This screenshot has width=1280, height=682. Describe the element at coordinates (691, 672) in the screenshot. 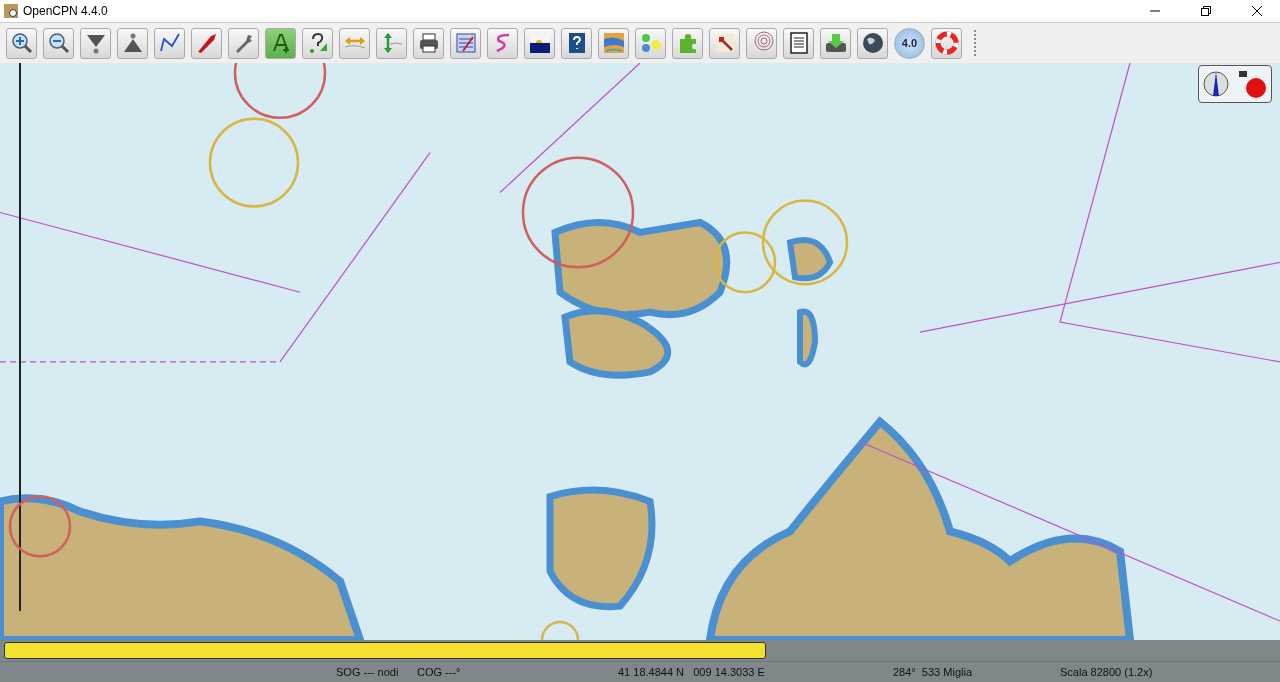

I see `status-text: 41 18.4844 N 009 14.3033 E` at that location.